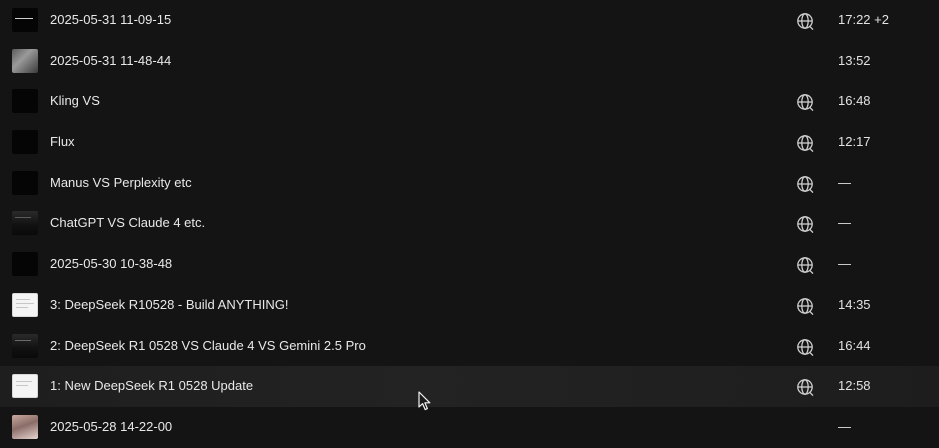 This screenshot has height=448, width=939. What do you see at coordinates (469, 264) in the screenshot?
I see `list-item: 2025-05-30 10-38-48 —` at bounding box center [469, 264].